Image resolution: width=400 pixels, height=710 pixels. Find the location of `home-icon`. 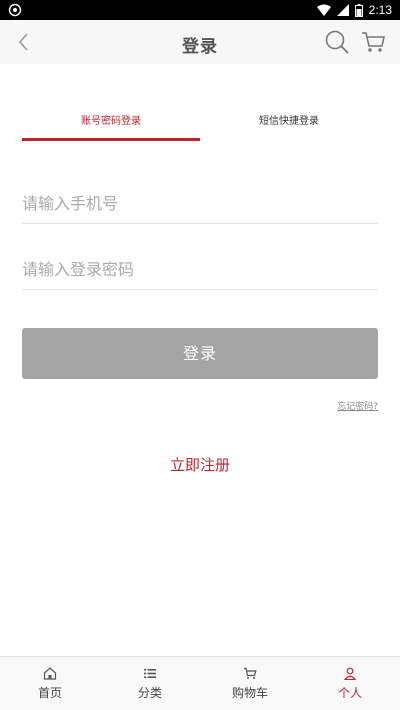

home-icon is located at coordinates (50, 673).